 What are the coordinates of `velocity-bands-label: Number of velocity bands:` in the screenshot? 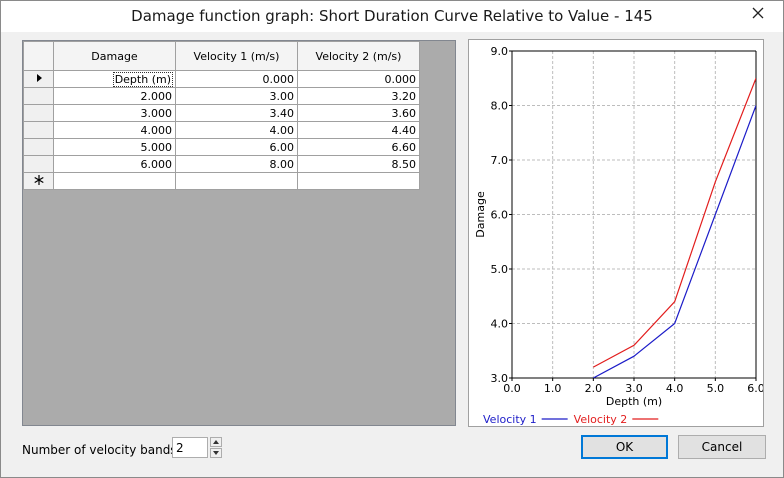 It's located at (101, 450).